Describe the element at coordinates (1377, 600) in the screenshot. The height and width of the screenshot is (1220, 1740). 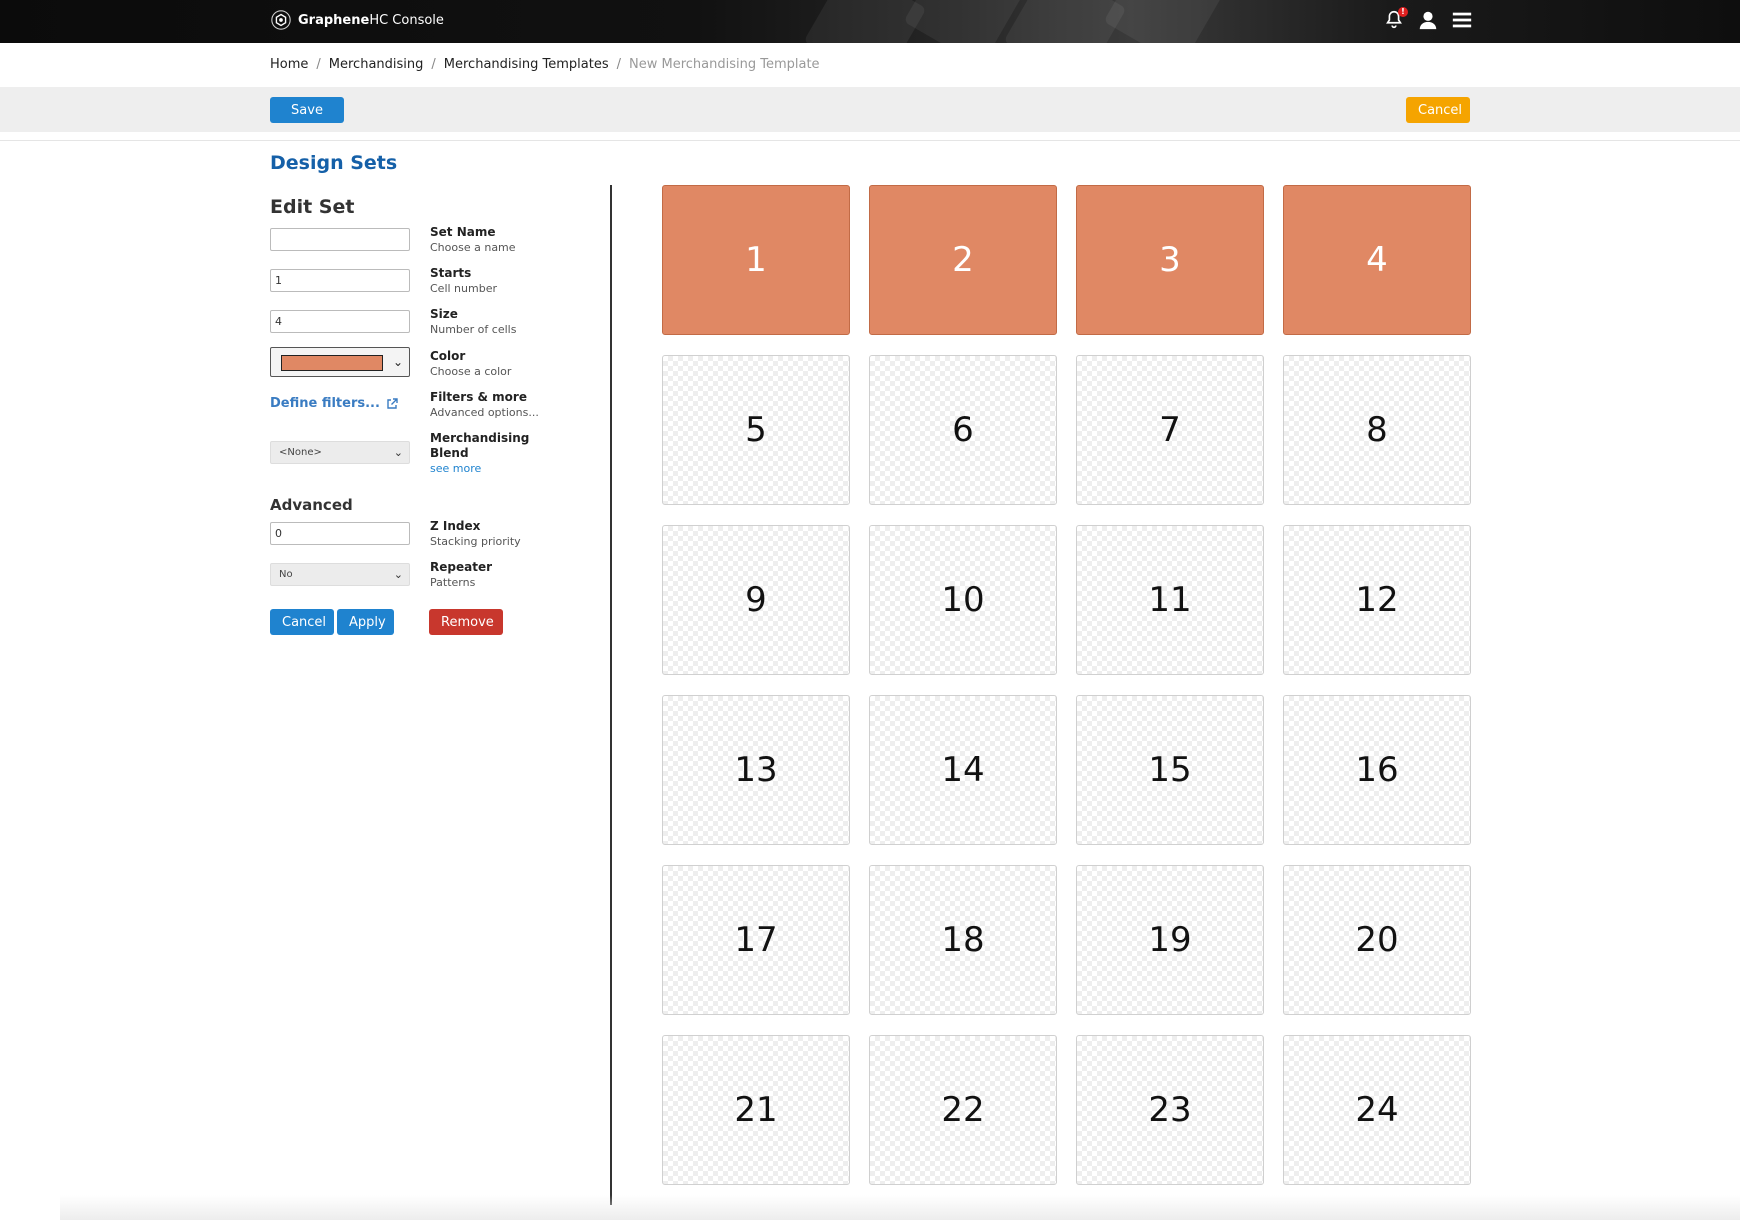
I see `grid-cell-12: 12` at that location.